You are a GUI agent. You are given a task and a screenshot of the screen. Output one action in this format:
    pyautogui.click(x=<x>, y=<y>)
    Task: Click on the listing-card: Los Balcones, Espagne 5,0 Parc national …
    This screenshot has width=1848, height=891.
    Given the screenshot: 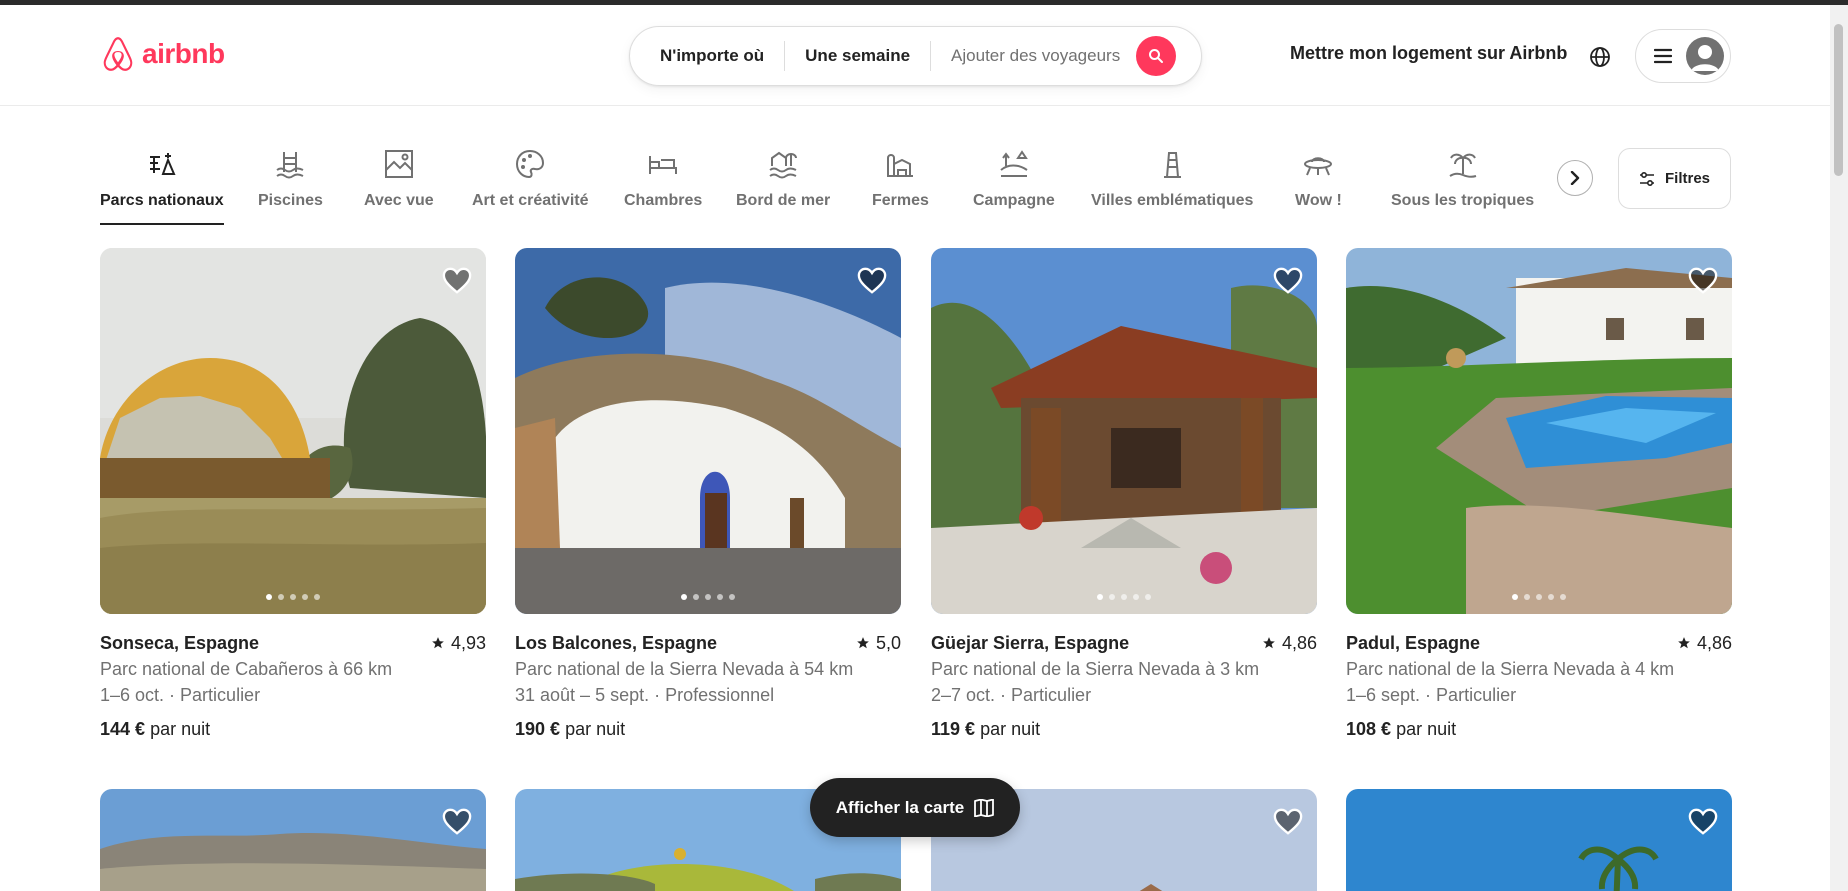 What is the action you would take?
    pyautogui.click(x=708, y=495)
    